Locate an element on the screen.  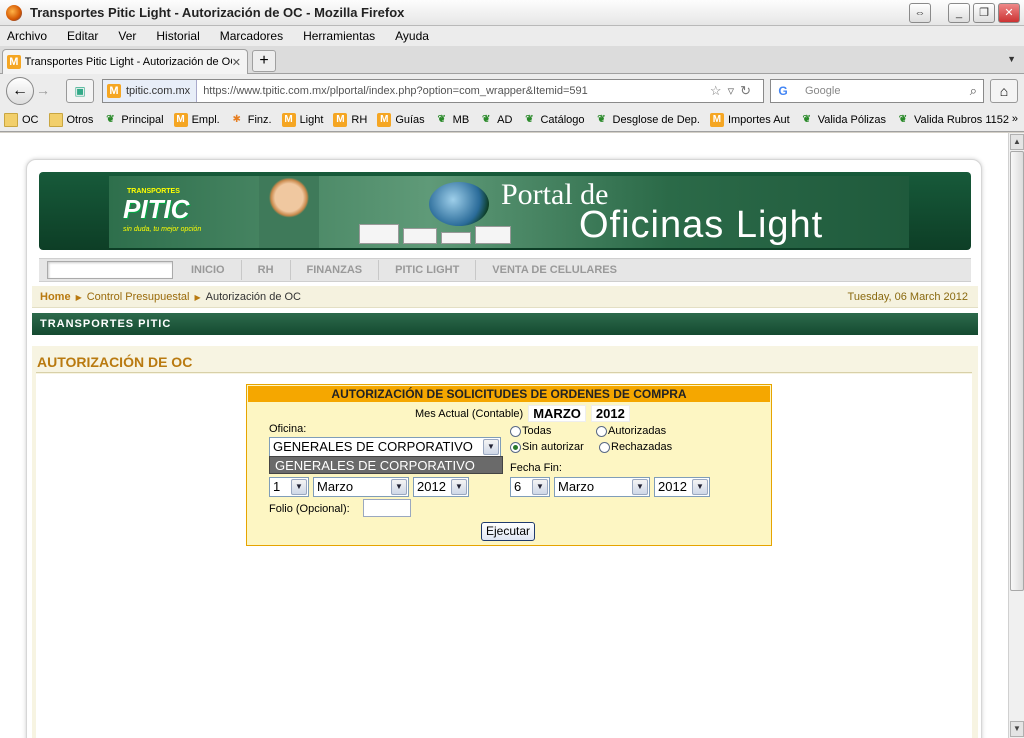
nav-finanzas: FINANZAS is located at coordinates (334, 270).